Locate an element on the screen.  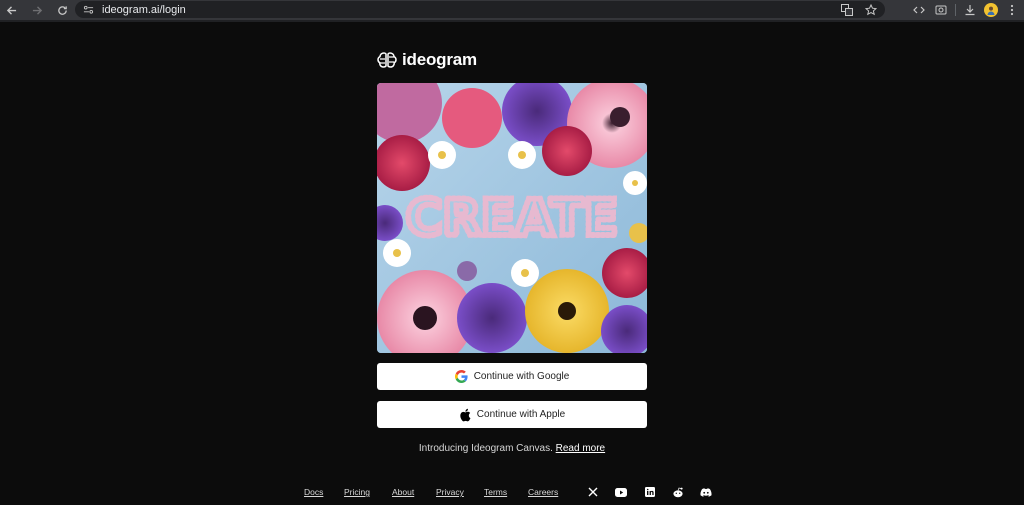
ideogram-brain-icon is located at coordinates (387, 60).